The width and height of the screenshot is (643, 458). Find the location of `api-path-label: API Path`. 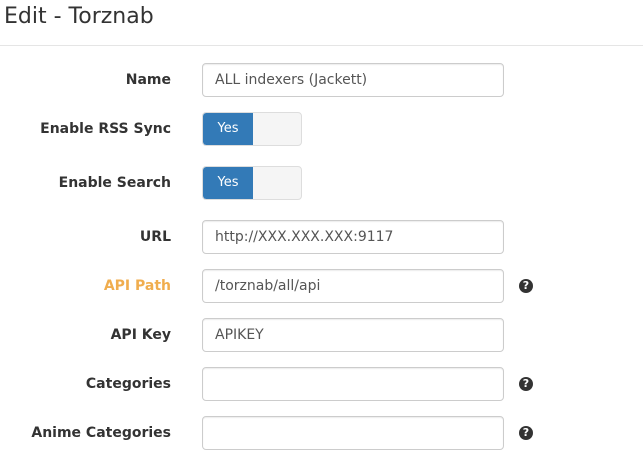

api-path-label: API Path is located at coordinates (137, 286).